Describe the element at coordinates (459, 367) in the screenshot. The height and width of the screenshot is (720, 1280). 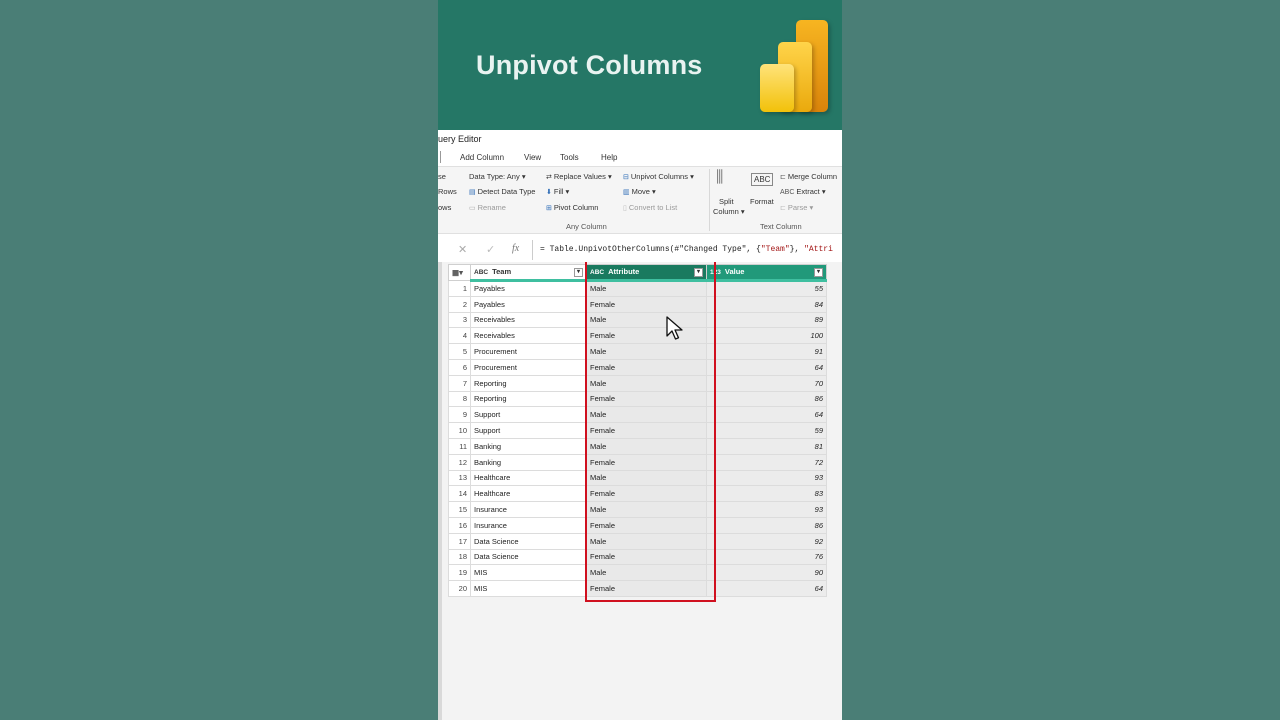
I see `row-number: 6` at that location.